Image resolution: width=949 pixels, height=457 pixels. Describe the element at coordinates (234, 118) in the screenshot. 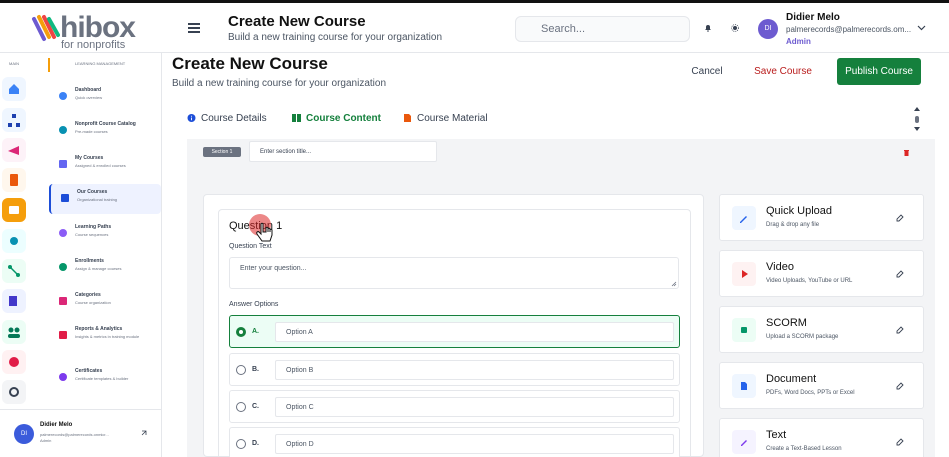

I see `tab-label: Course Details` at that location.